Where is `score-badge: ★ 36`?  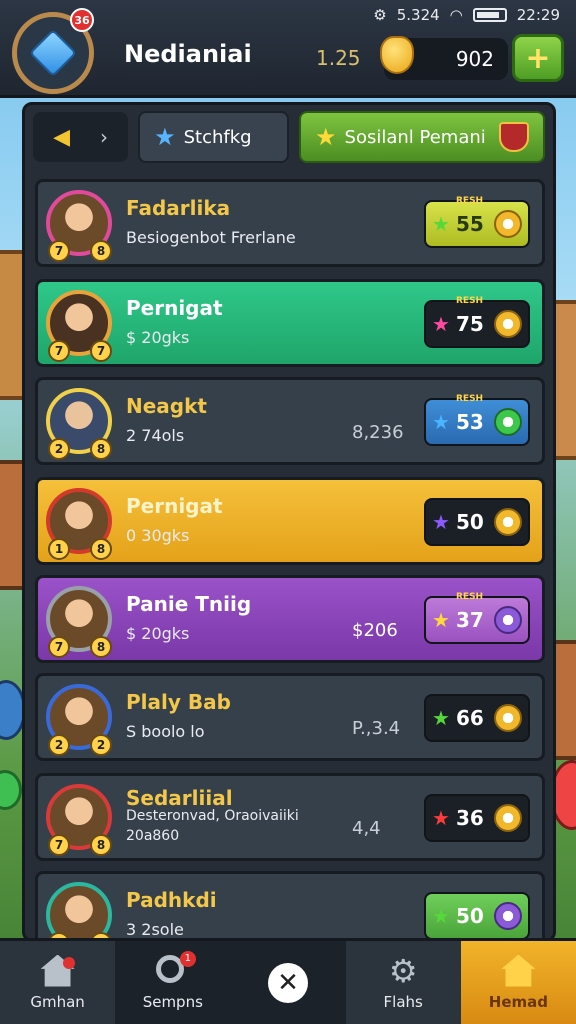
score-badge: ★ 36 is located at coordinates (477, 818).